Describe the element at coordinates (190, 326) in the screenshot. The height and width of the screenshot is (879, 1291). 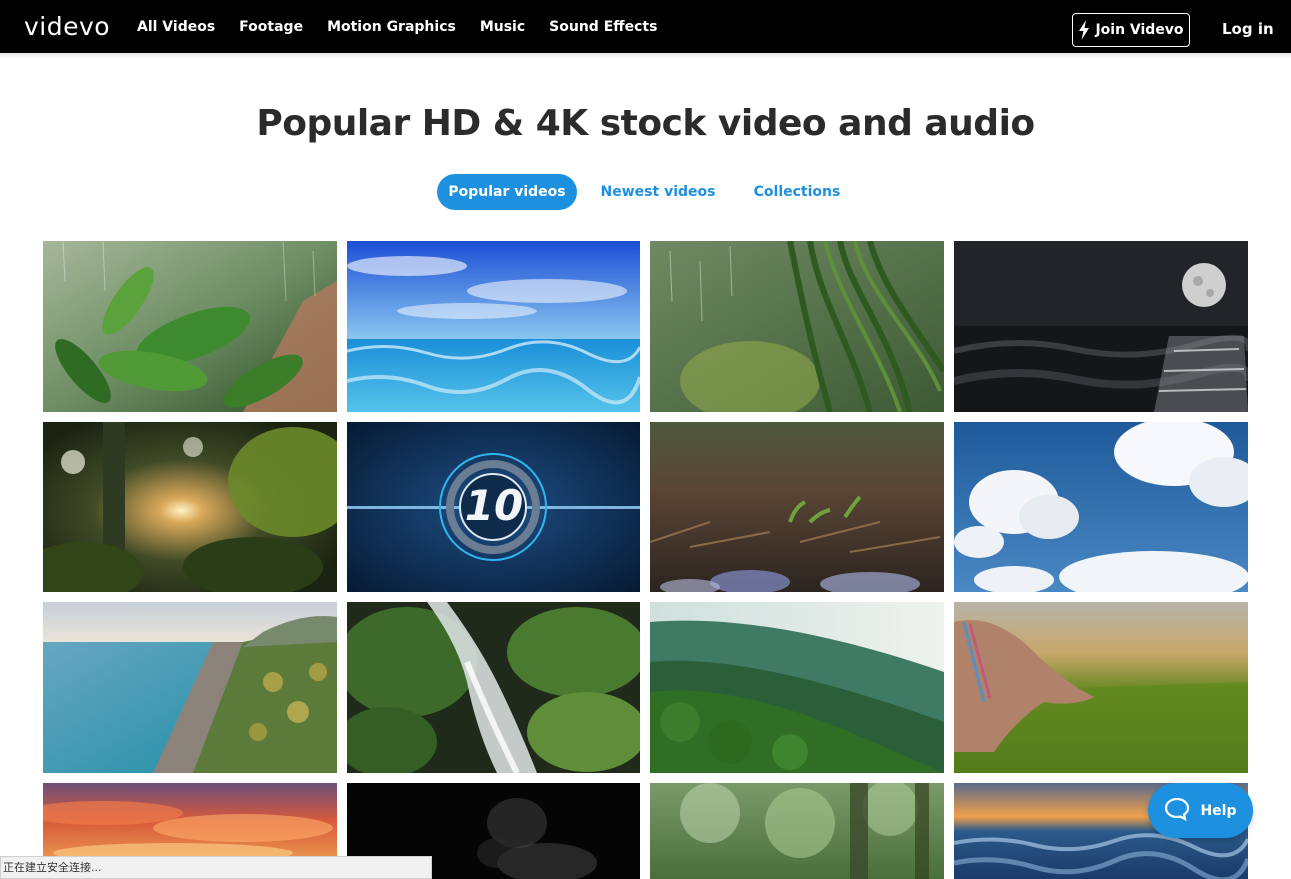
I see `video-thumbnail-rain-on-leaves` at that location.